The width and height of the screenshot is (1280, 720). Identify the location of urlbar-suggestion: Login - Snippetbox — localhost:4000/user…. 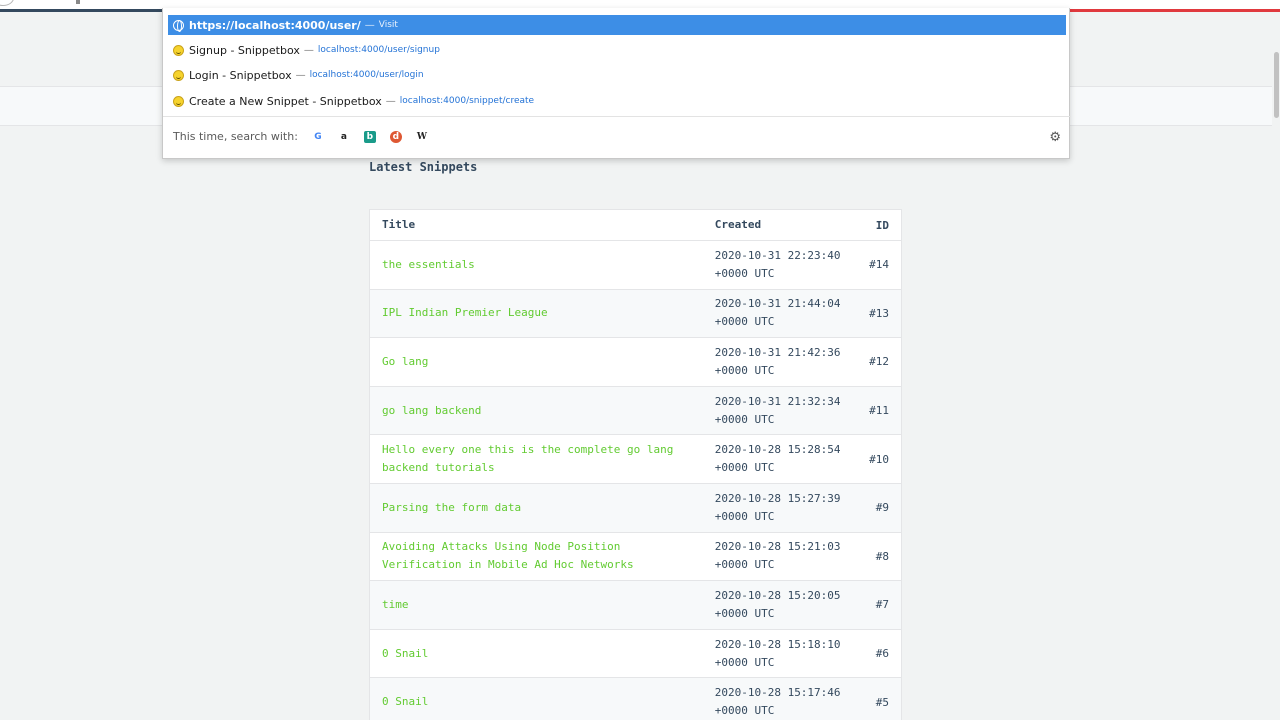
(617, 75).